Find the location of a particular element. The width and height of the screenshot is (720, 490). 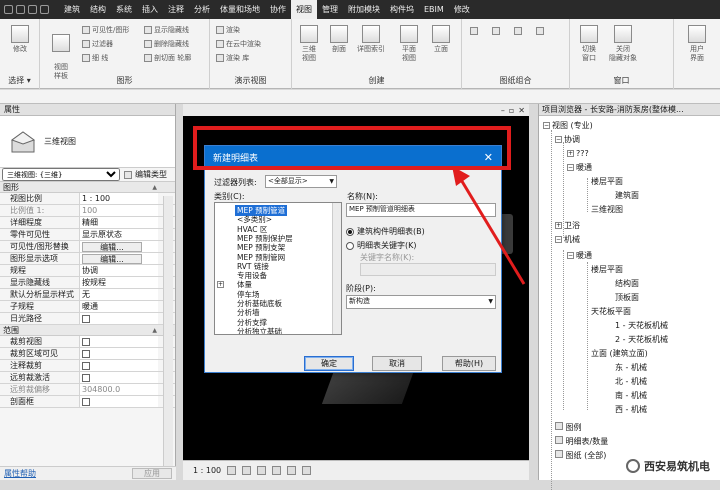

menu-collaborate: 协作 is located at coordinates (278, 9).